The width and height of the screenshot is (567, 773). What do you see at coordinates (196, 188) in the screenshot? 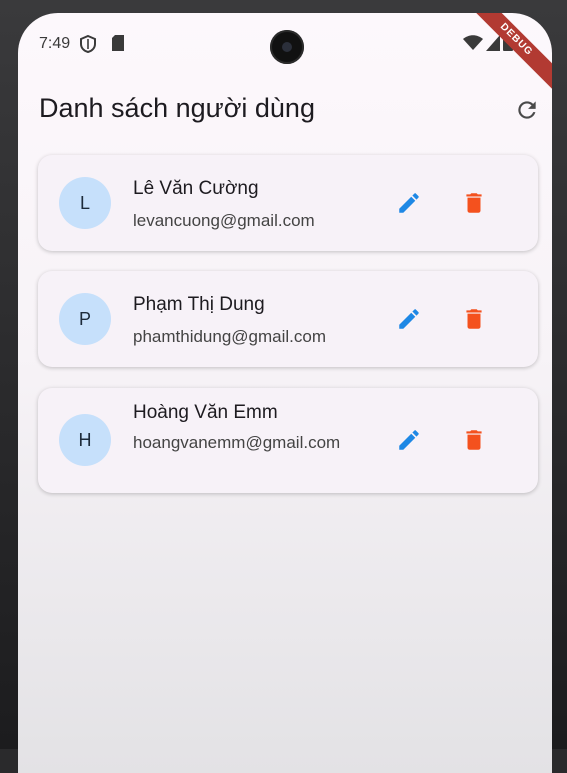
I see `user-name: Lê Văn Cường` at bounding box center [196, 188].